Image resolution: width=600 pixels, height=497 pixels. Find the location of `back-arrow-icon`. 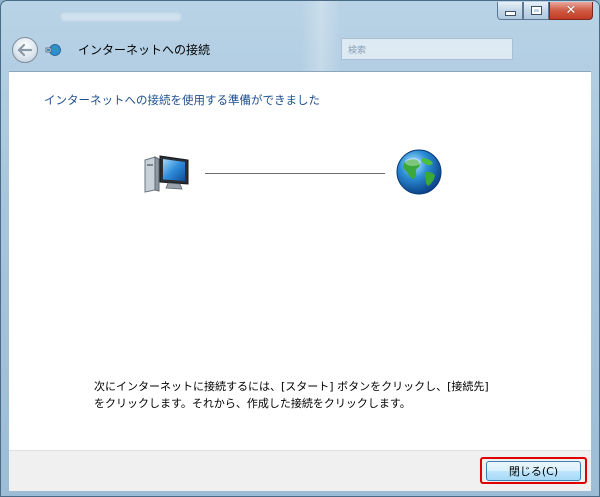

back-arrow-icon is located at coordinates (25, 50).